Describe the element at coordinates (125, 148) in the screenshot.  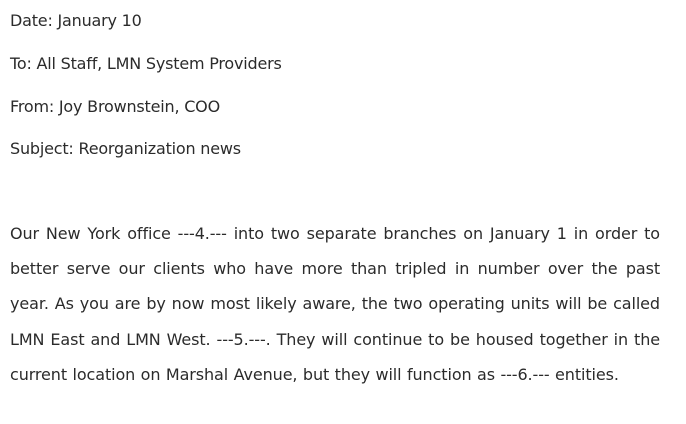
I see `memo-subject: Subject: Reorganization news` at that location.